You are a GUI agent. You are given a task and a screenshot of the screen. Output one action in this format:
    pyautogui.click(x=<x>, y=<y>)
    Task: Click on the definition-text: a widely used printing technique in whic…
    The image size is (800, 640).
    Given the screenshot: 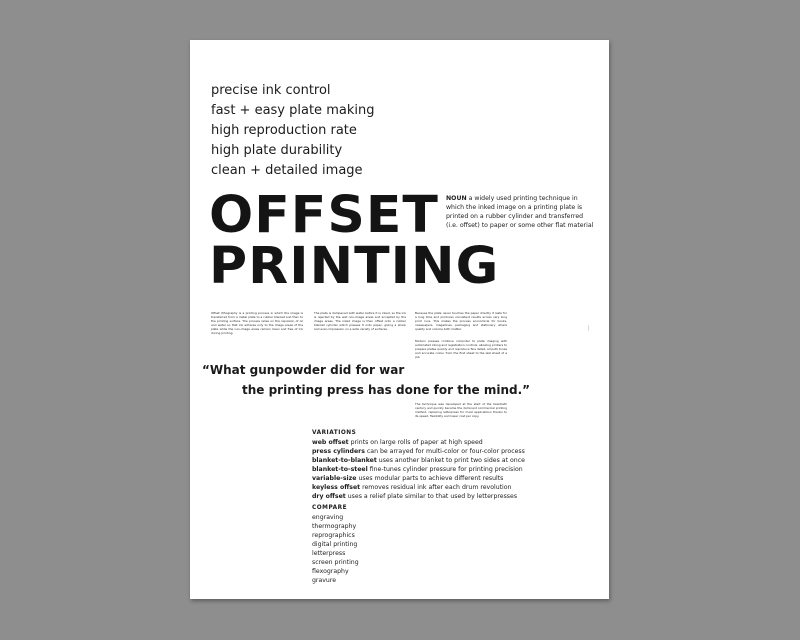 What is the action you would take?
    pyautogui.click(x=520, y=212)
    